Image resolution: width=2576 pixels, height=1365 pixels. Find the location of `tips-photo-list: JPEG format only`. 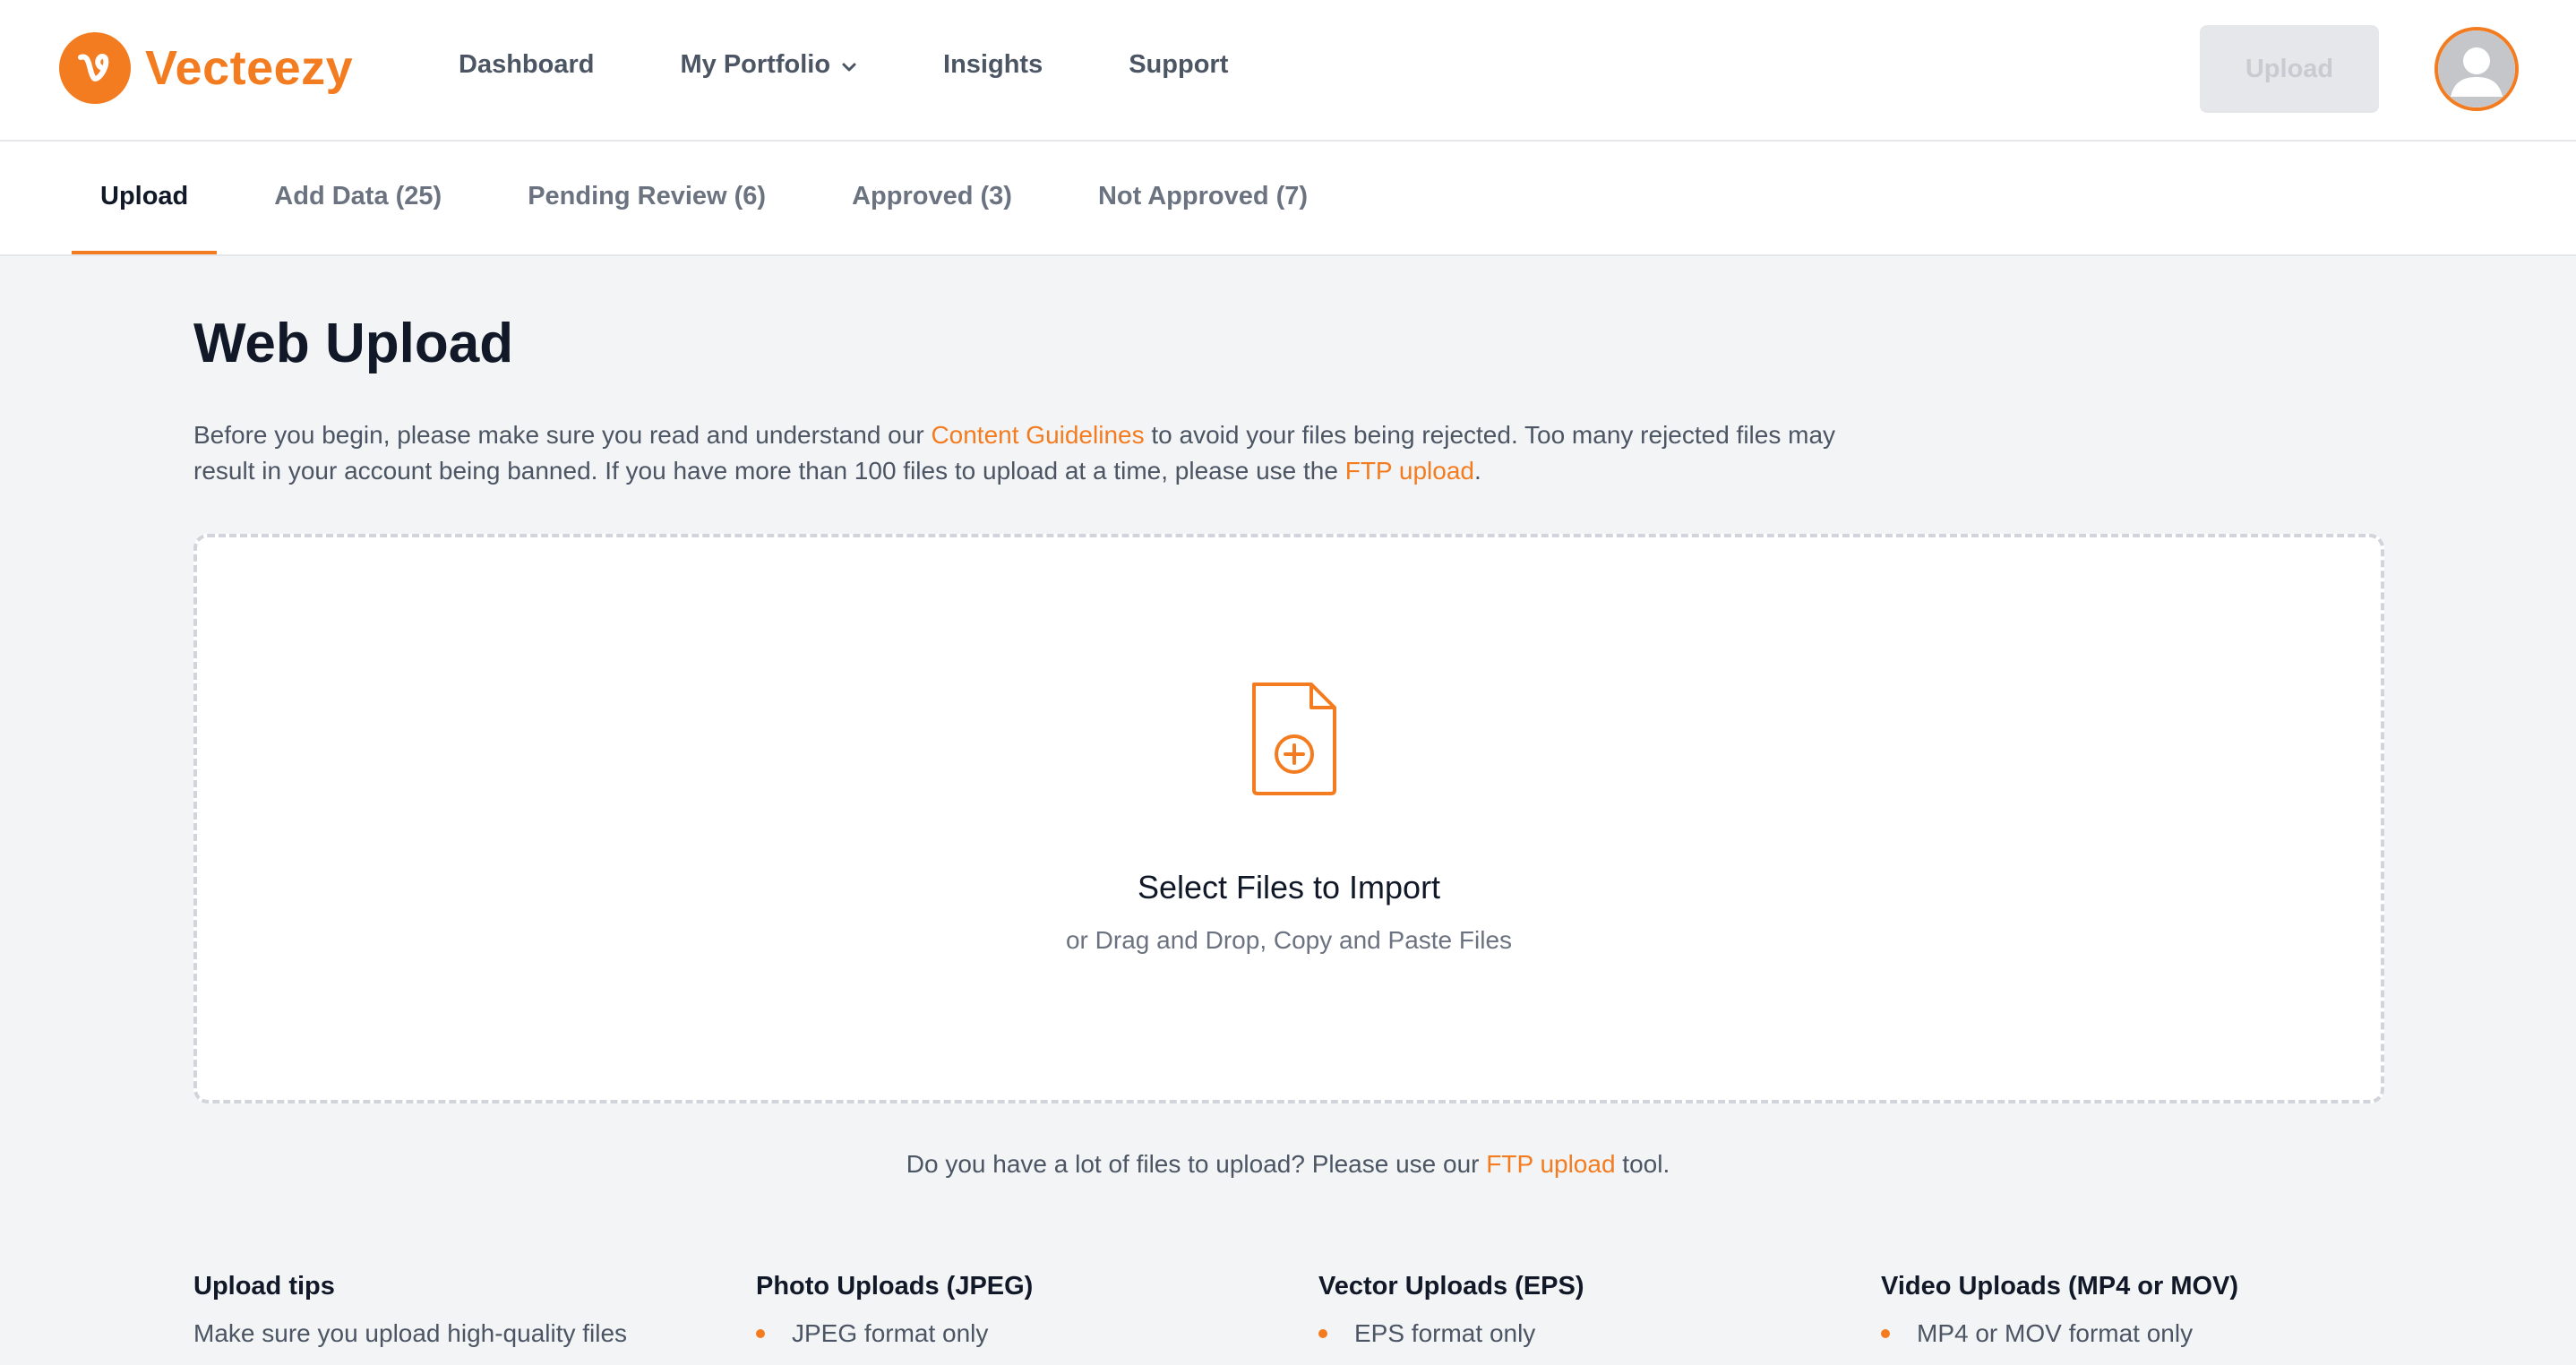

tips-photo-list: JPEG format only is located at coordinates (1037, 1333).